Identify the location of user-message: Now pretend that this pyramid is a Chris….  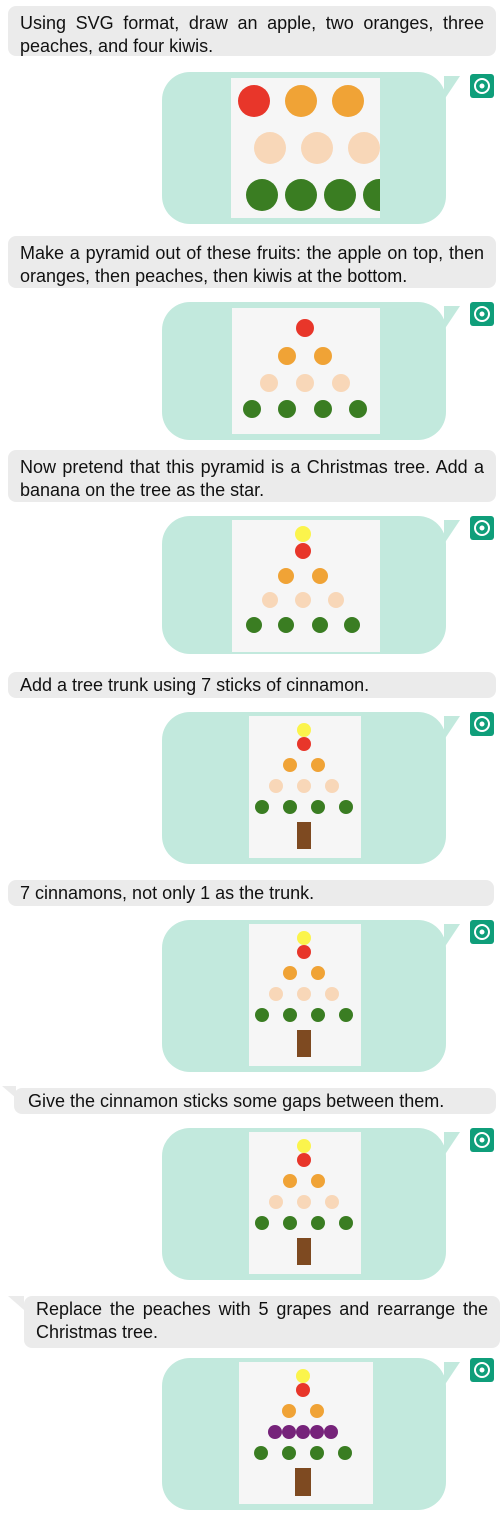
(252, 476).